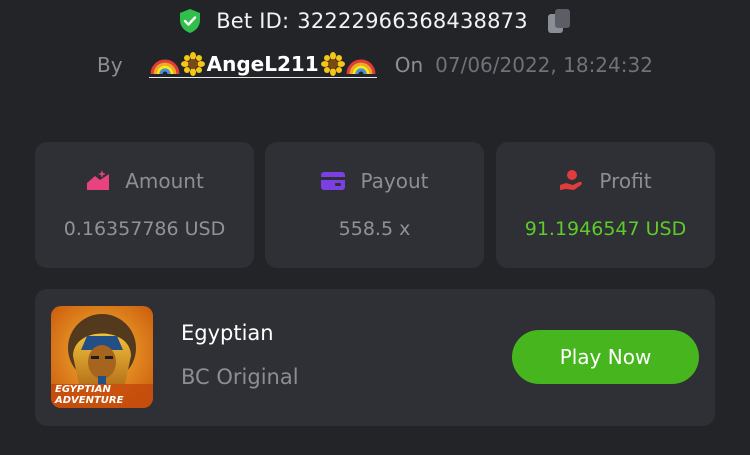 The height and width of the screenshot is (455, 750). I want to click on bet-id-row: Bet ID: 32222966368438873, so click(375, 21).